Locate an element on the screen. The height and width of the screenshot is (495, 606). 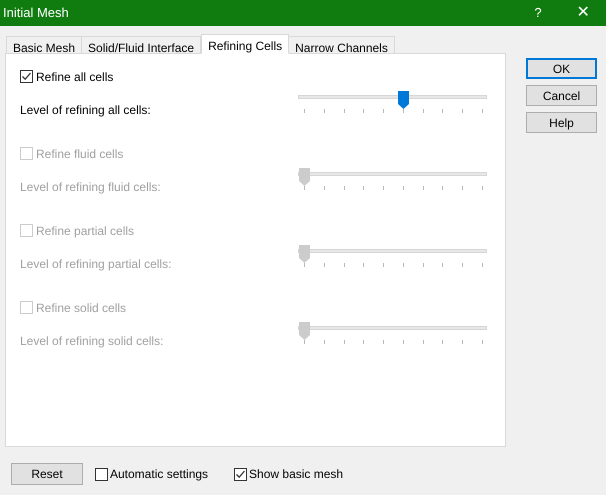
slider-label: Level of refining partial cells: is located at coordinates (96, 264).